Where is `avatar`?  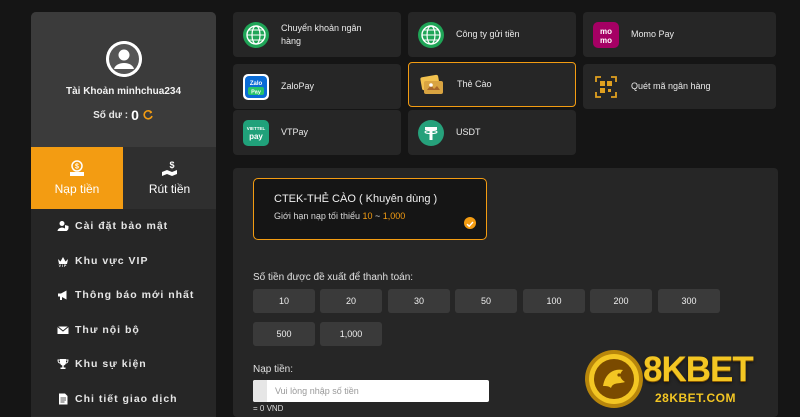
avatar is located at coordinates (123, 59).